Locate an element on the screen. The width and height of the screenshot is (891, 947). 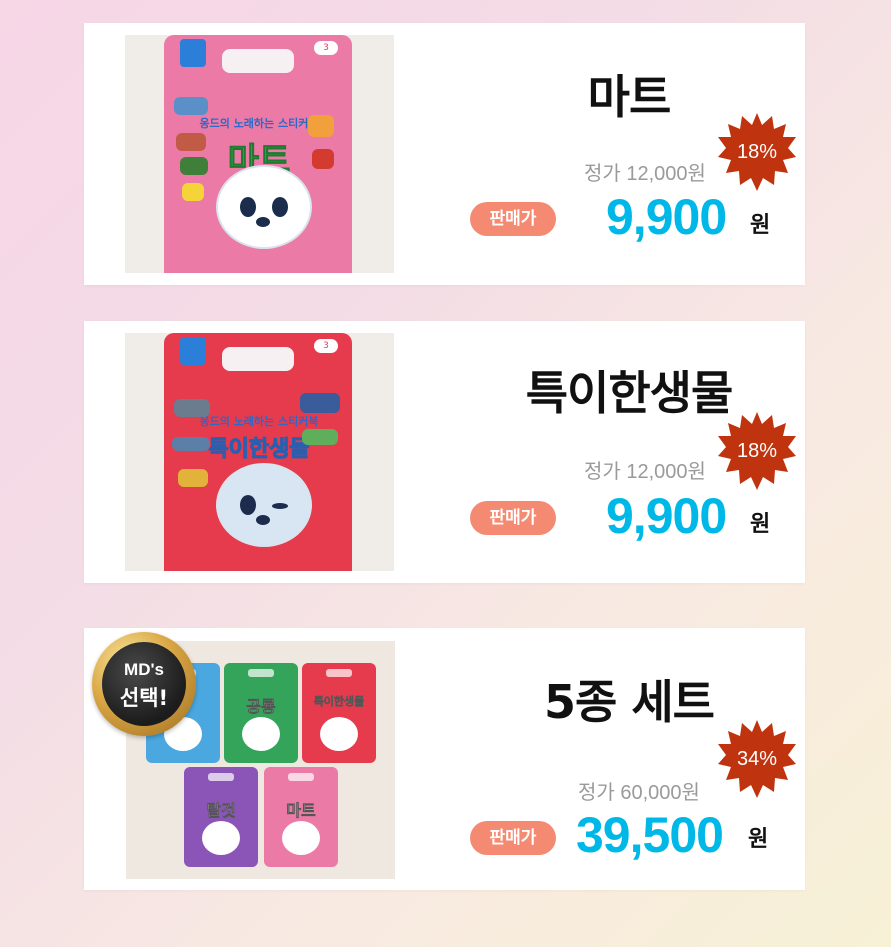
discount-badge: 34% is located at coordinates (757, 759).